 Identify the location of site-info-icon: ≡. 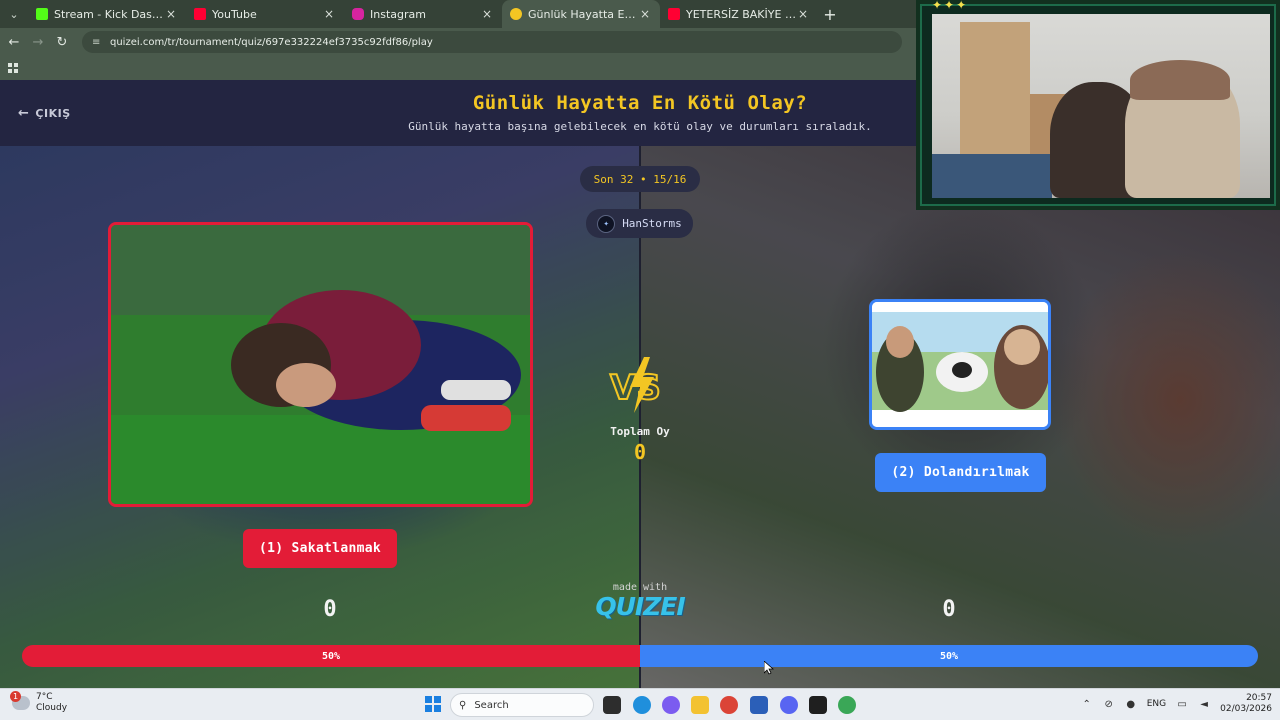
(98, 42).